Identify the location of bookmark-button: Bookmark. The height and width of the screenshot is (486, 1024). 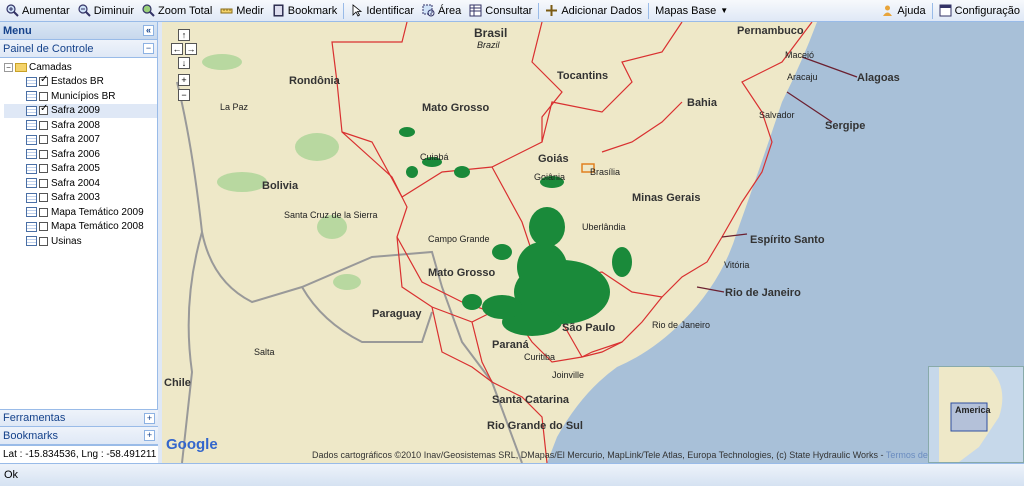
(305, 11).